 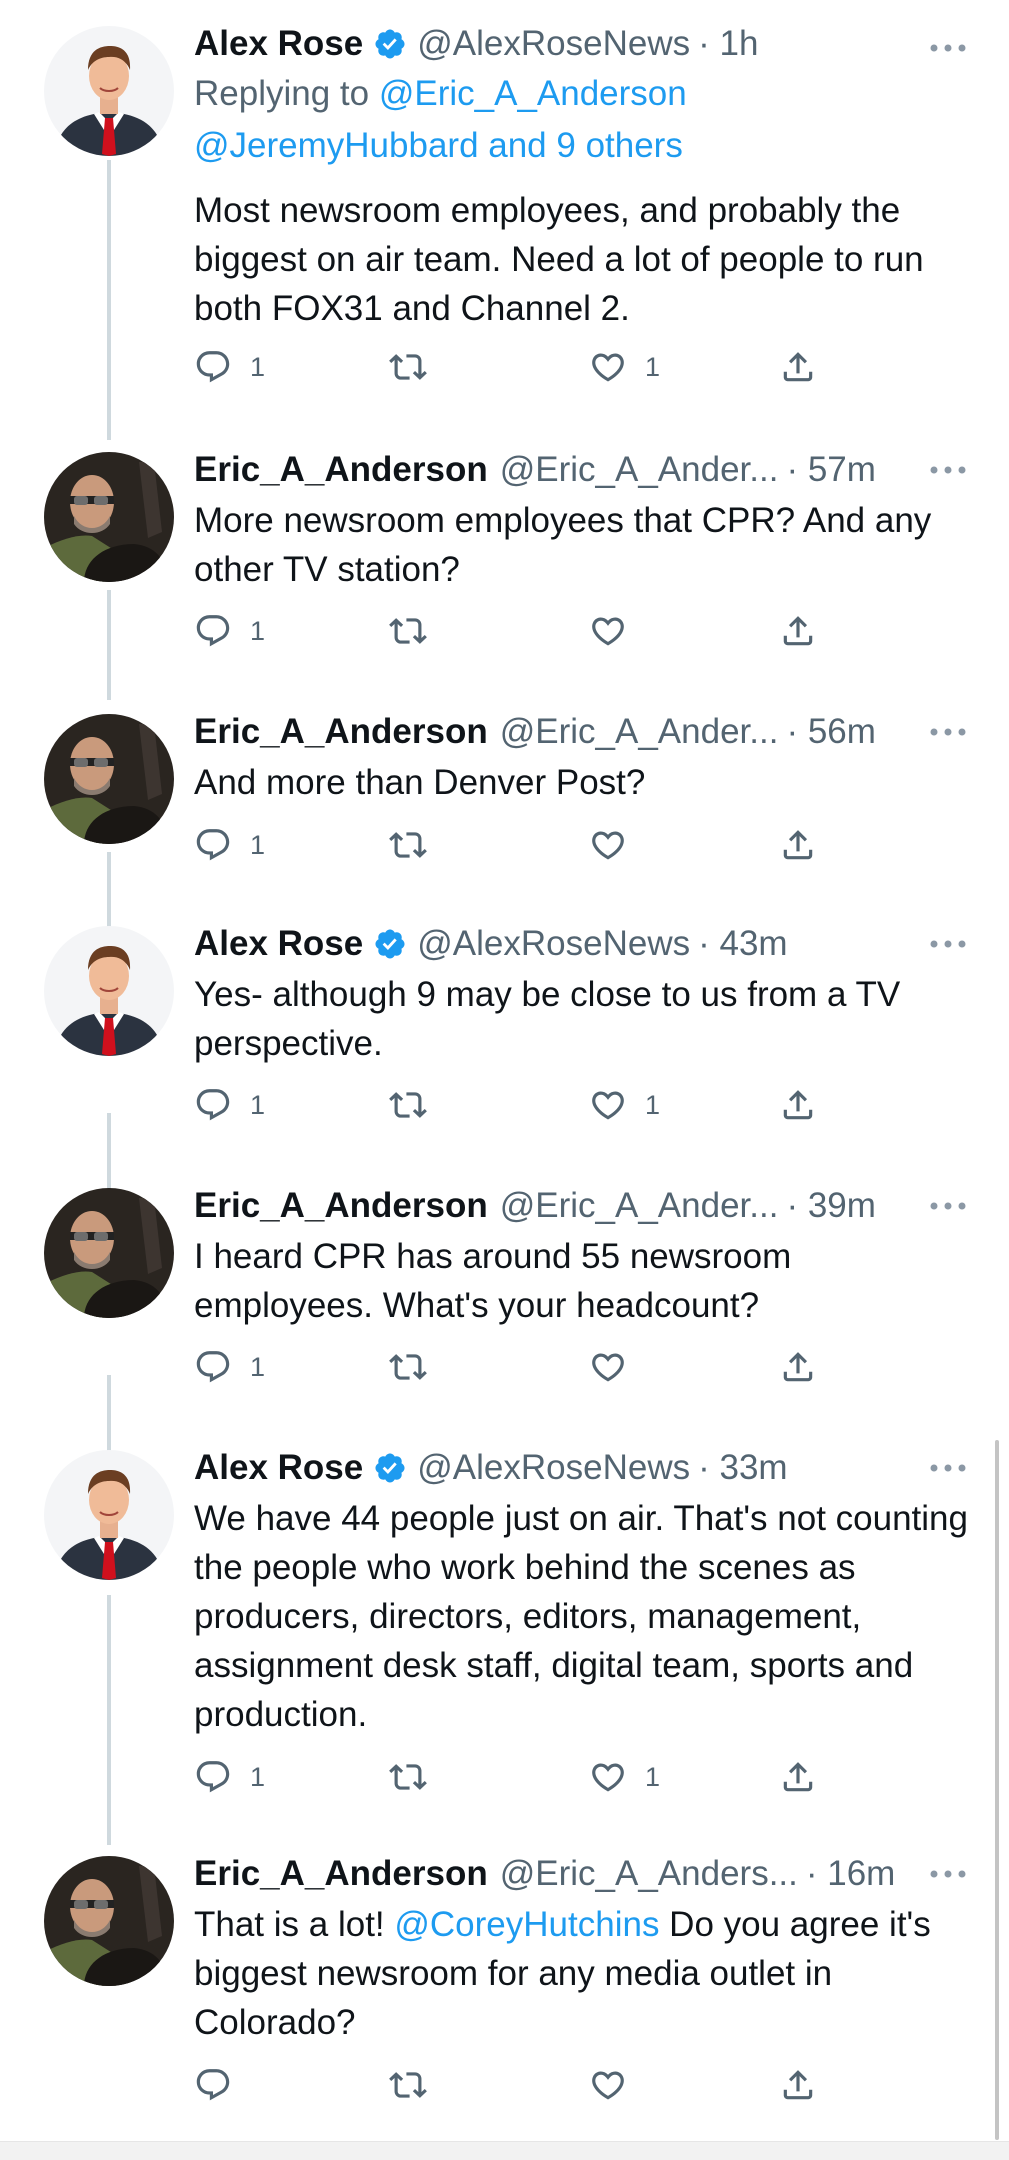 I want to click on tweet-header: Eric_A_Anderson @Eric_A_Ander... · 39m, so click(x=581, y=1206).